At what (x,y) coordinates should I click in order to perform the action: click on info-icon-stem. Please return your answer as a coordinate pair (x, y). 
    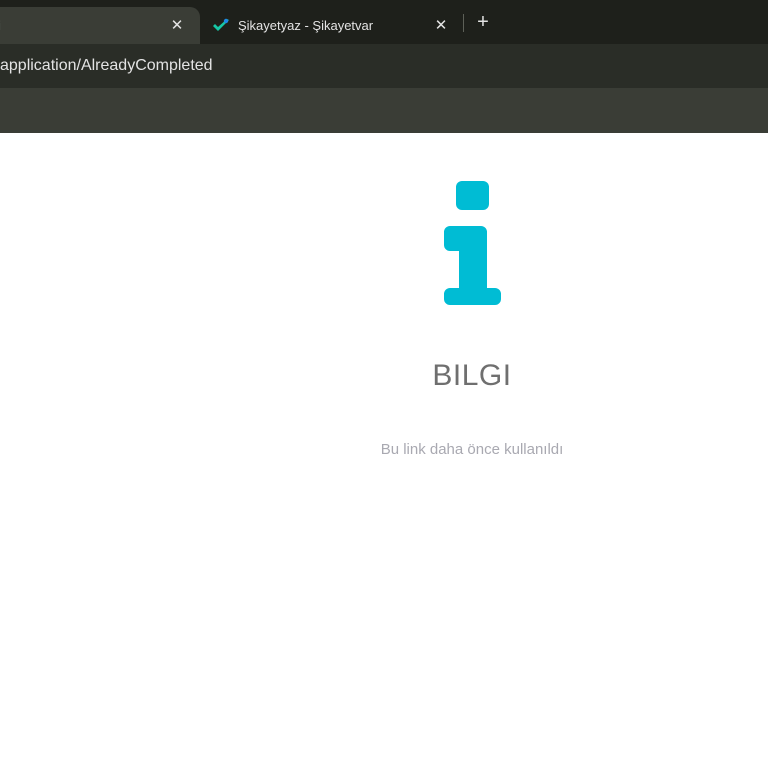
    Looking at the image, I should click on (472, 265).